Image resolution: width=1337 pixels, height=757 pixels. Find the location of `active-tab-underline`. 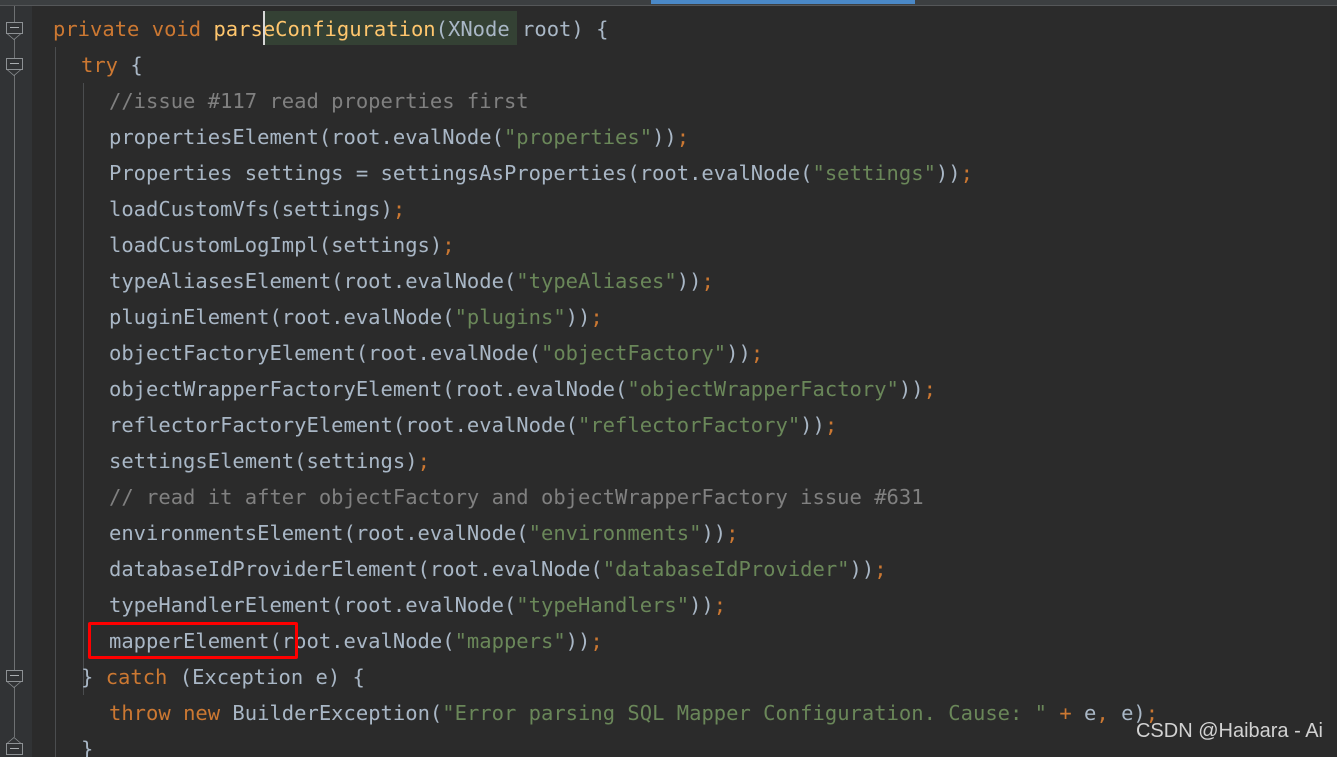

active-tab-underline is located at coordinates (783, 2).